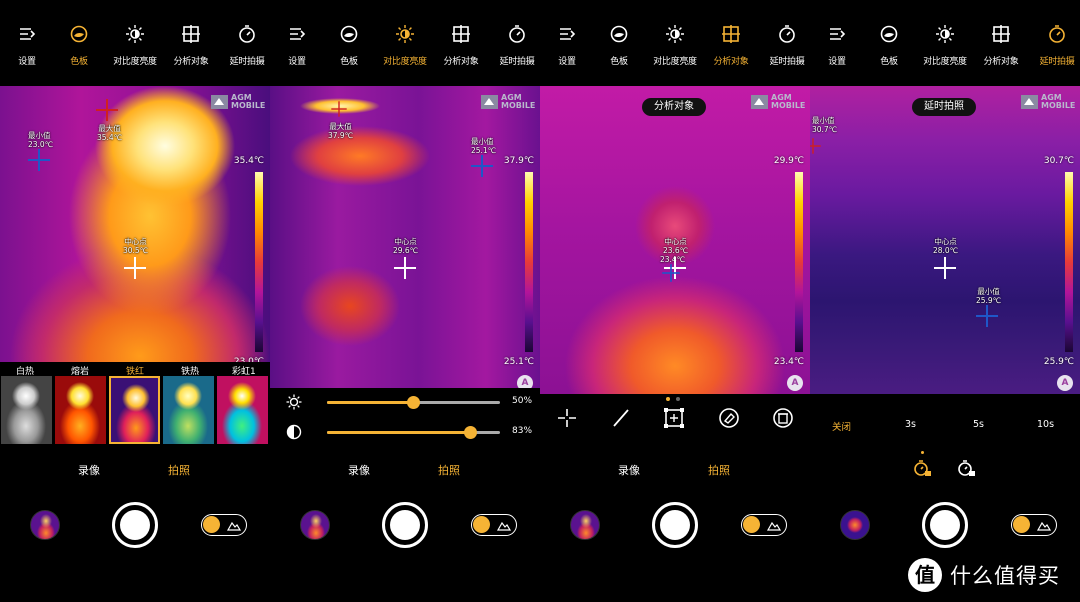 This screenshot has width=1080, height=602. Describe the element at coordinates (619, 62) in the screenshot. I see `tab-palette-label: 色板` at that location.